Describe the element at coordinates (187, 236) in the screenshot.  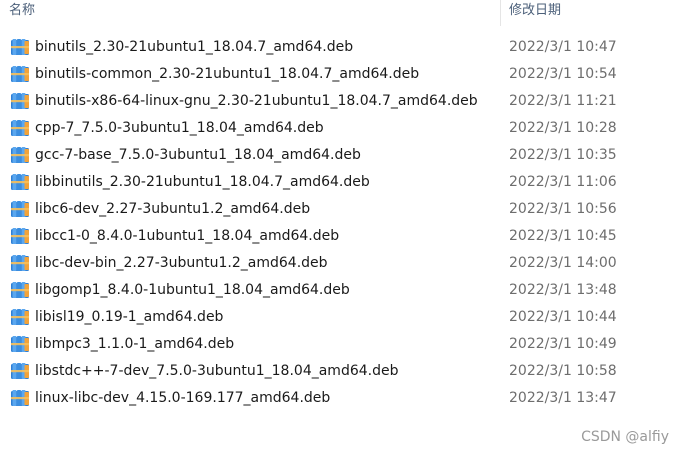
I see `file-name: libcc1-0_8.4.0-1ubuntu1_18.04_amd64.deb` at that location.